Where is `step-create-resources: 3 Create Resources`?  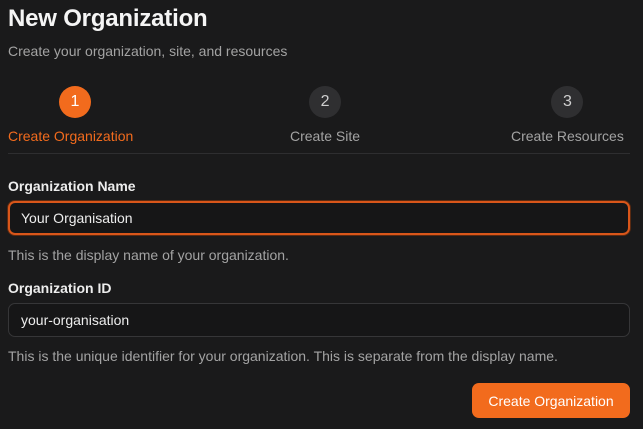 step-create-resources: 3 Create Resources is located at coordinates (567, 115).